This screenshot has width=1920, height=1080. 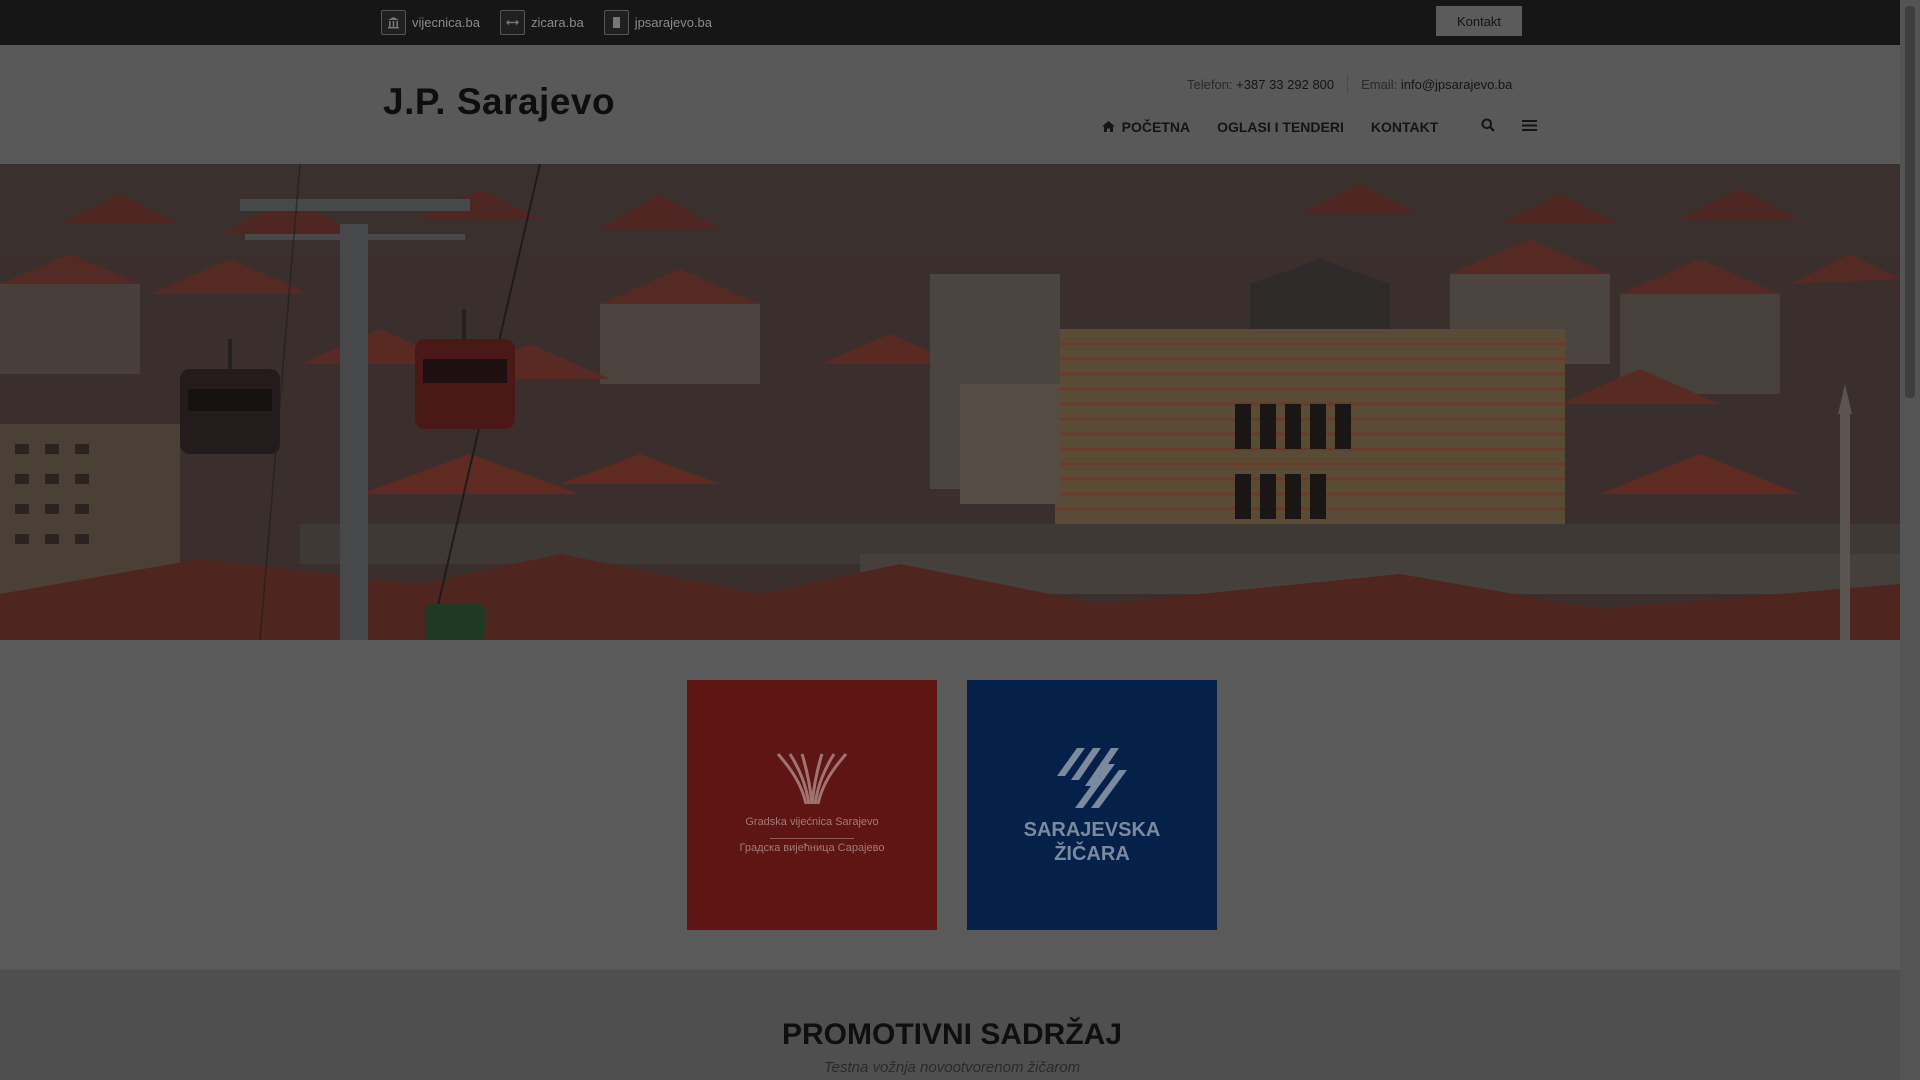 What do you see at coordinates (1285, 84) in the screenshot?
I see `phone-number: +387 33 292 800` at bounding box center [1285, 84].